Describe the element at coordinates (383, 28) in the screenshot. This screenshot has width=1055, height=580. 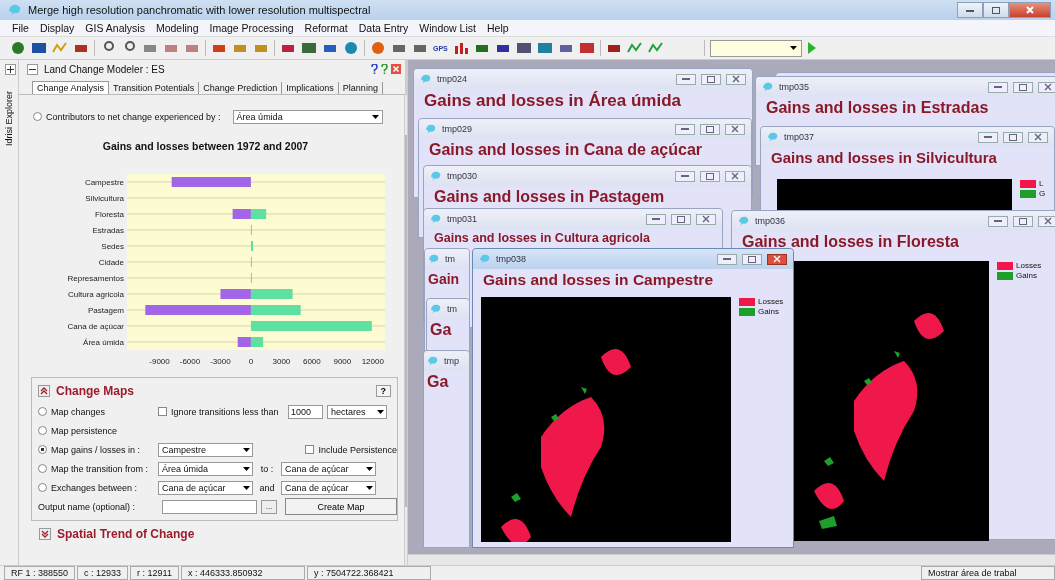
I see `menu-item: Data Entry` at that location.